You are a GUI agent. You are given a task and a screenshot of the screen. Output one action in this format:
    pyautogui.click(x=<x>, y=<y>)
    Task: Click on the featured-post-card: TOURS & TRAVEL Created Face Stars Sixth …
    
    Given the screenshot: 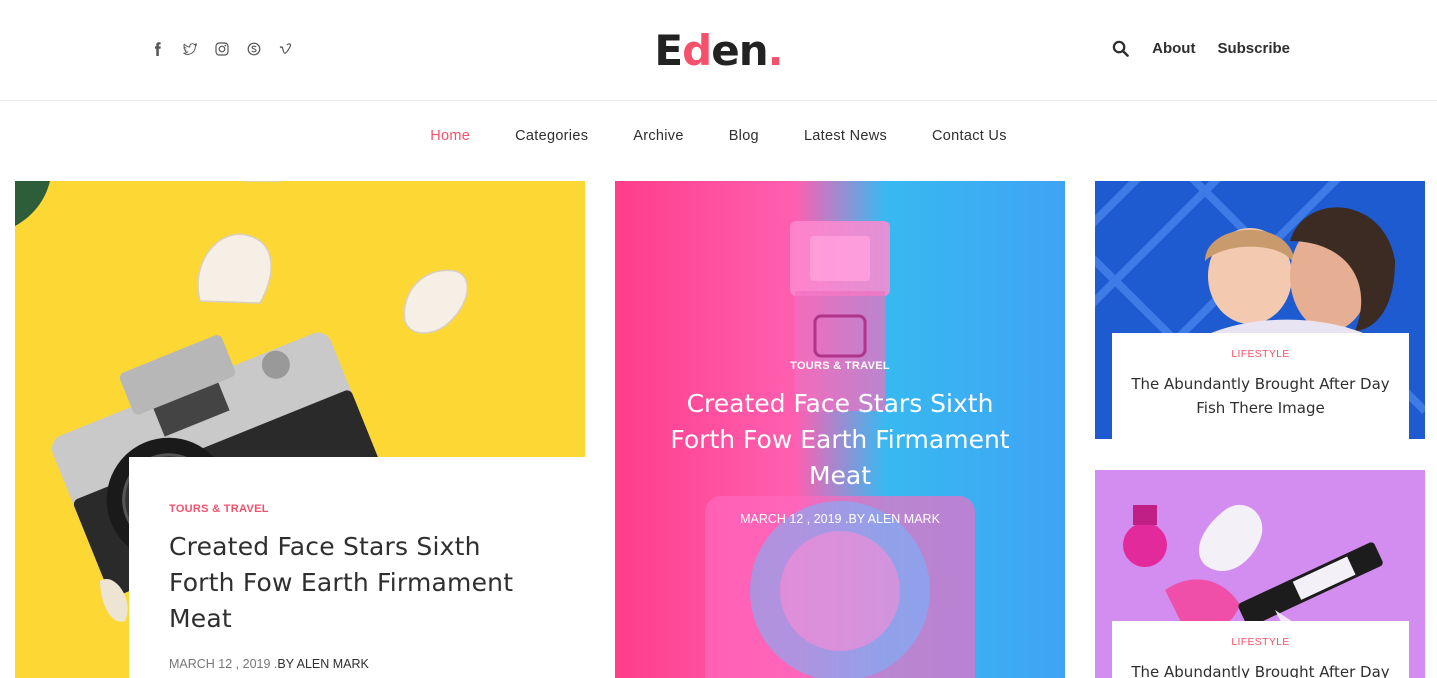 What is the action you would take?
    pyautogui.click(x=357, y=567)
    